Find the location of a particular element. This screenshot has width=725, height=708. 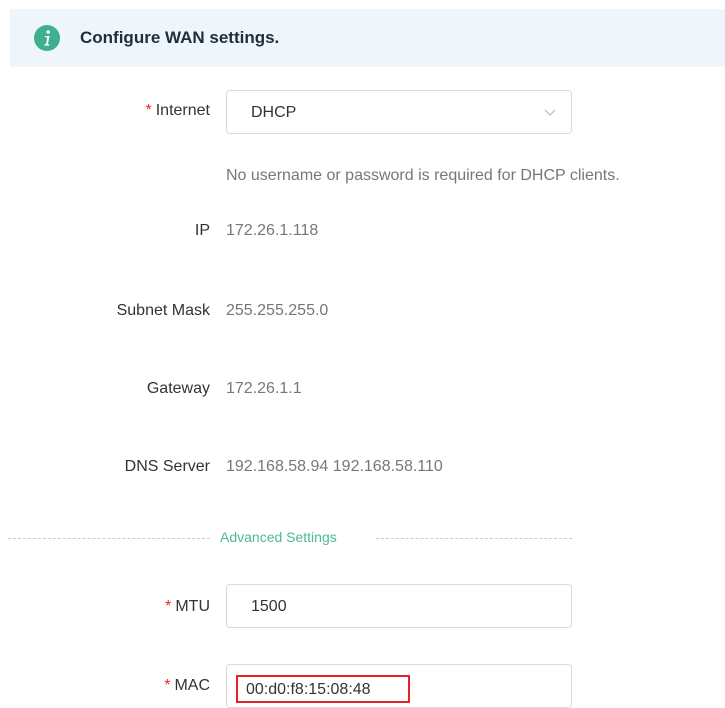

subnet-mask-label: Subnet Mask is located at coordinates (163, 310).